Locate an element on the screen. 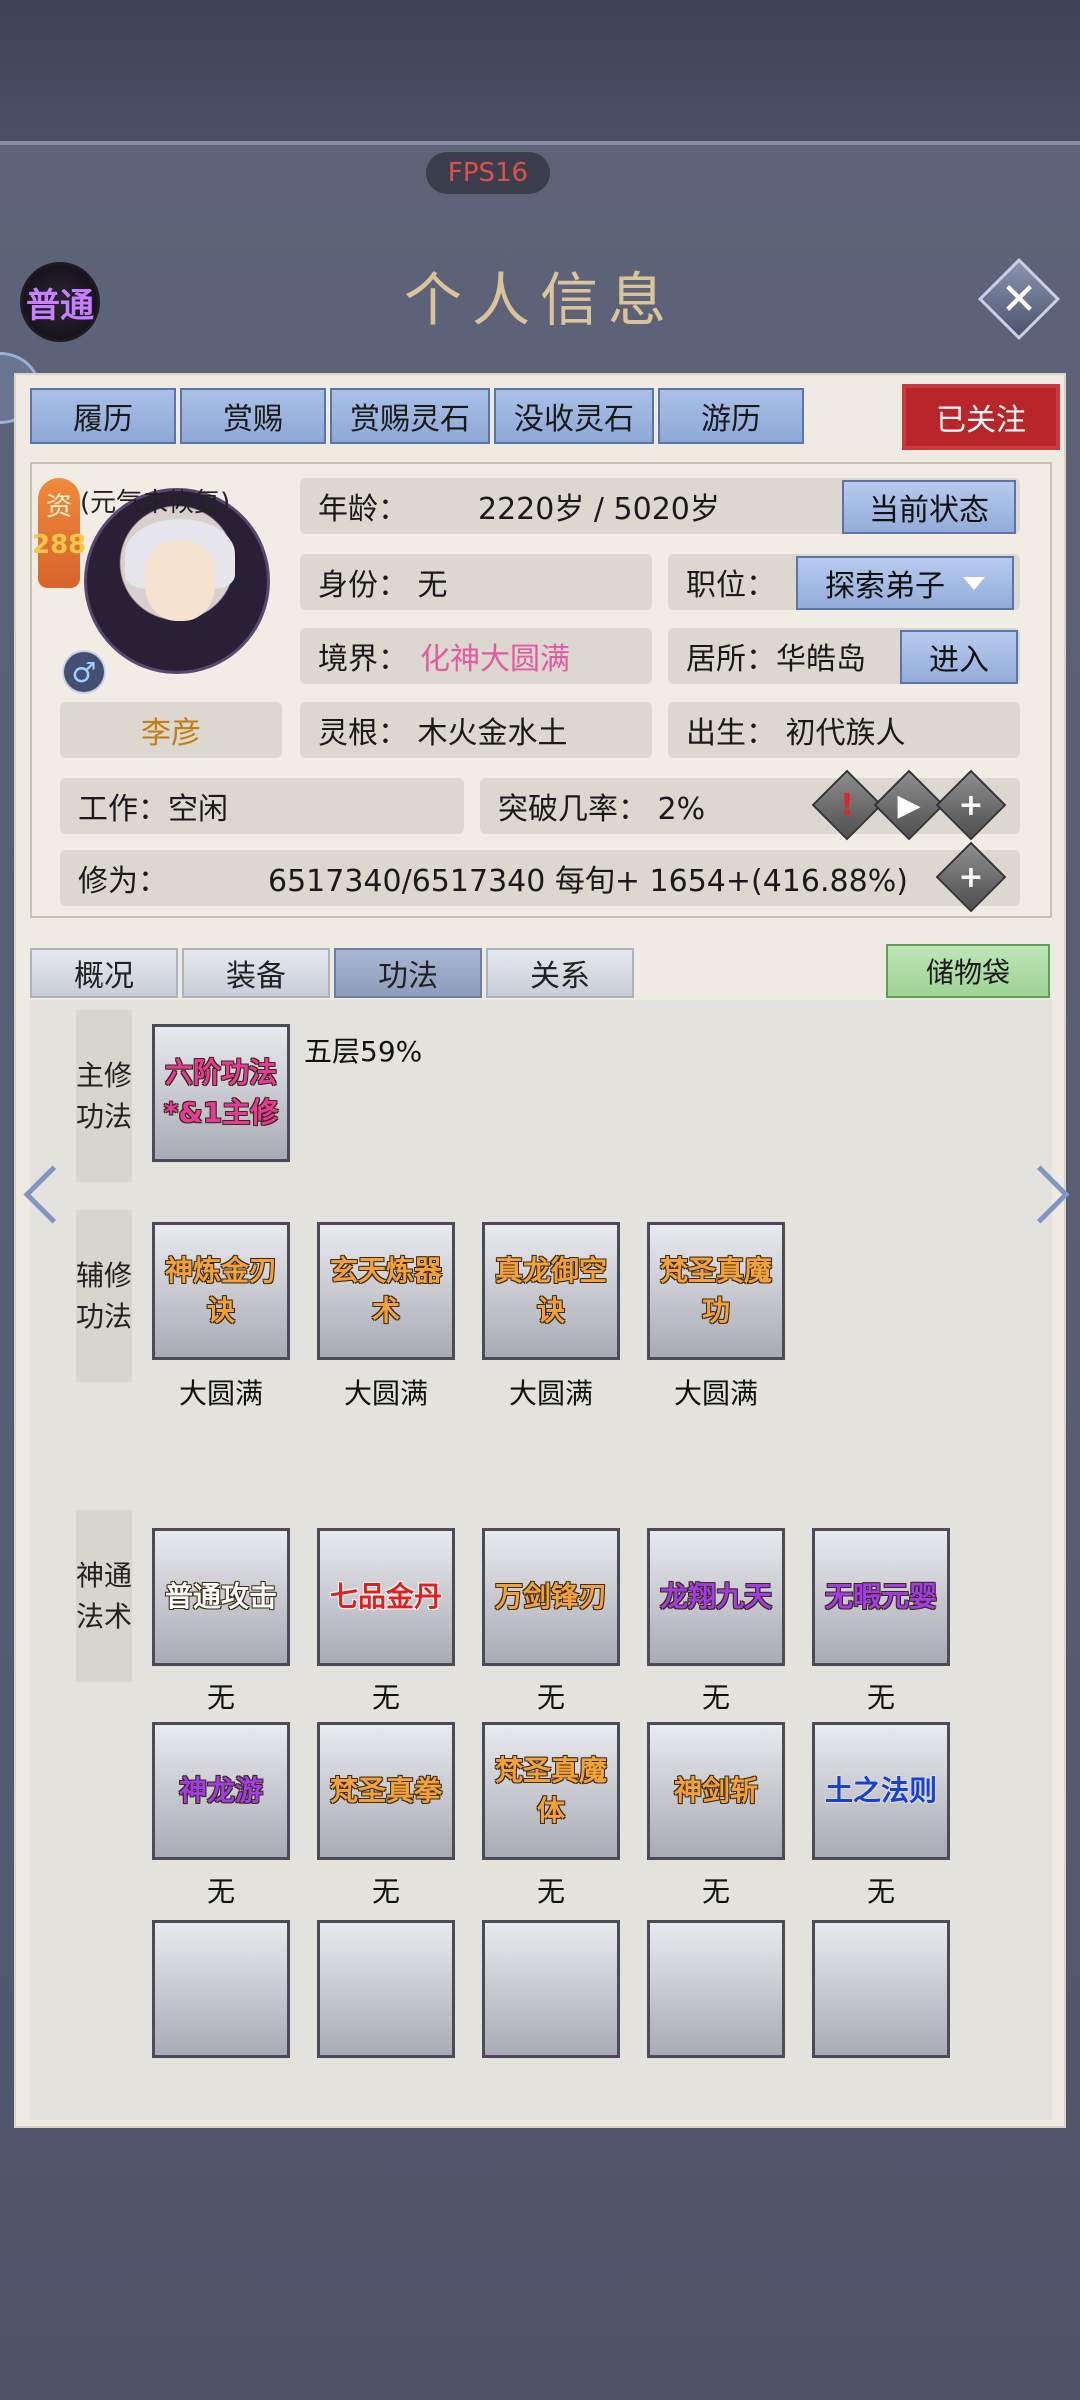 Image resolution: width=1080 pixels, height=2400 pixels. avatar-face is located at coordinates (180, 581).